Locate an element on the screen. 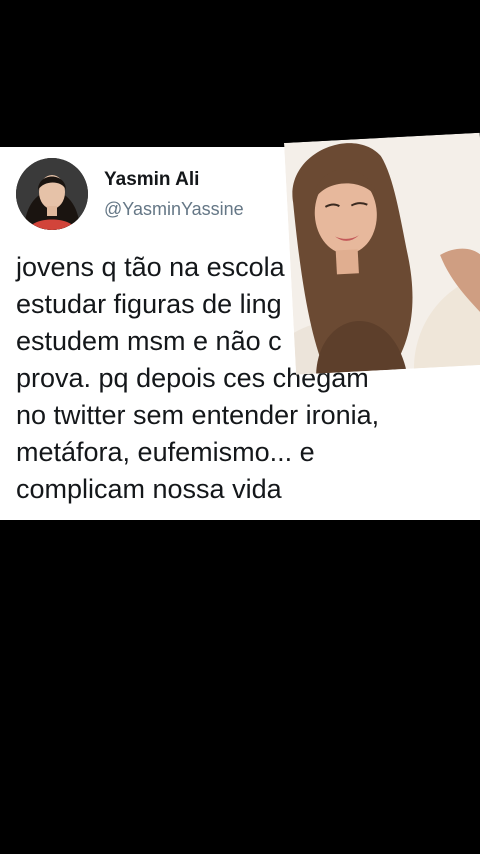 The image size is (480, 854). tweet-text-line: no twitter sem entender ironia, is located at coordinates (198, 415).